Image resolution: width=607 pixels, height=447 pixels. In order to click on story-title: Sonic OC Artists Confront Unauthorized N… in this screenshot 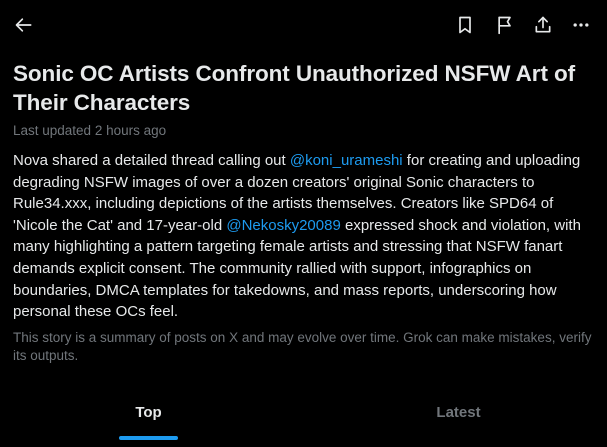, I will do `click(294, 88)`.